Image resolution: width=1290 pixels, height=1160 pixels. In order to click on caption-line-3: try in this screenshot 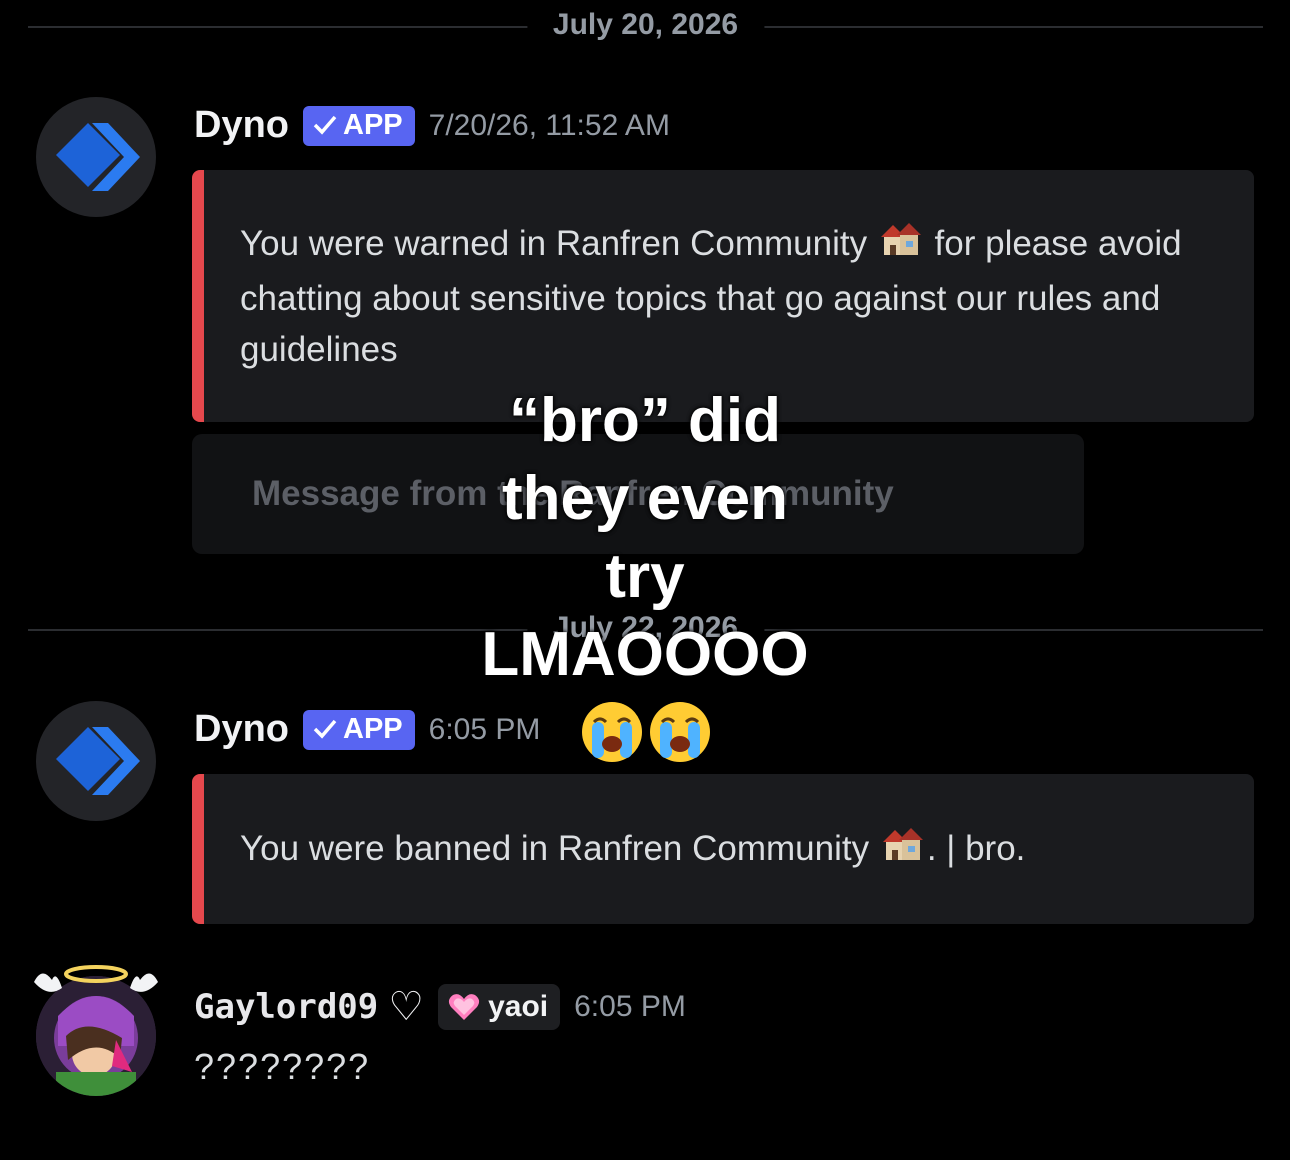, I will do `click(645, 576)`.